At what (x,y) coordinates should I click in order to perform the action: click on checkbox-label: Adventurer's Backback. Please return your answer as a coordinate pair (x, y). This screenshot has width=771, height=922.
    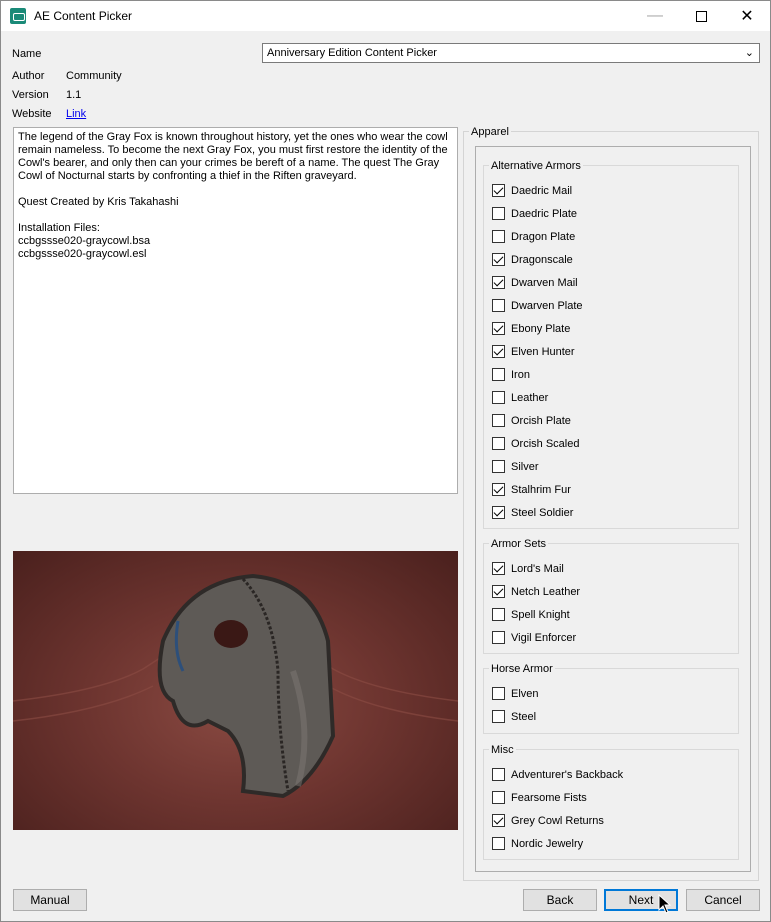
    Looking at the image, I should click on (567, 774).